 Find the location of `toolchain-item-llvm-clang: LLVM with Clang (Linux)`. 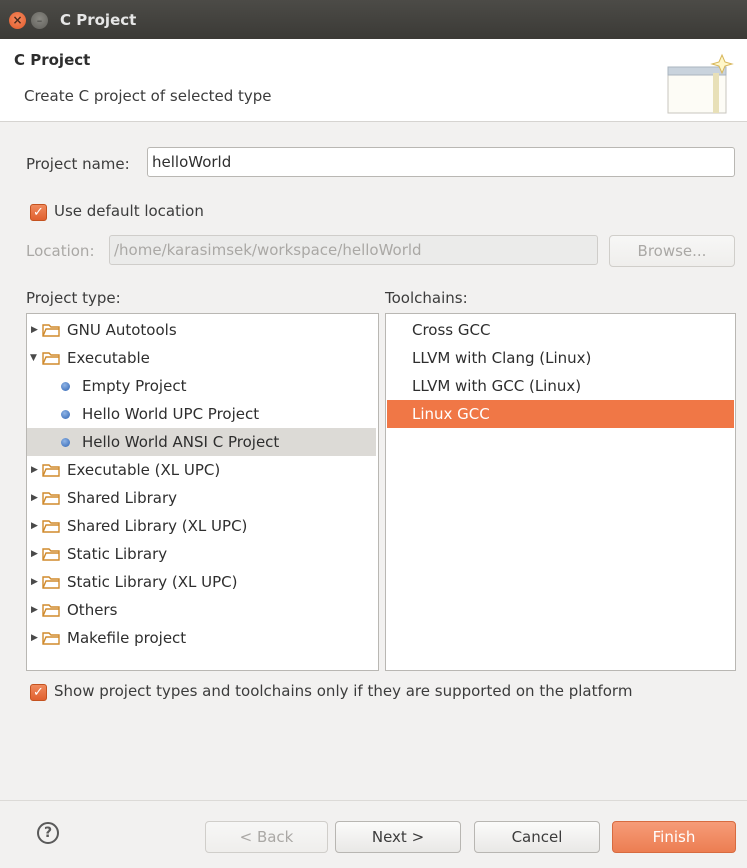

toolchain-item-llvm-clang: LLVM with Clang (Linux) is located at coordinates (560, 358).